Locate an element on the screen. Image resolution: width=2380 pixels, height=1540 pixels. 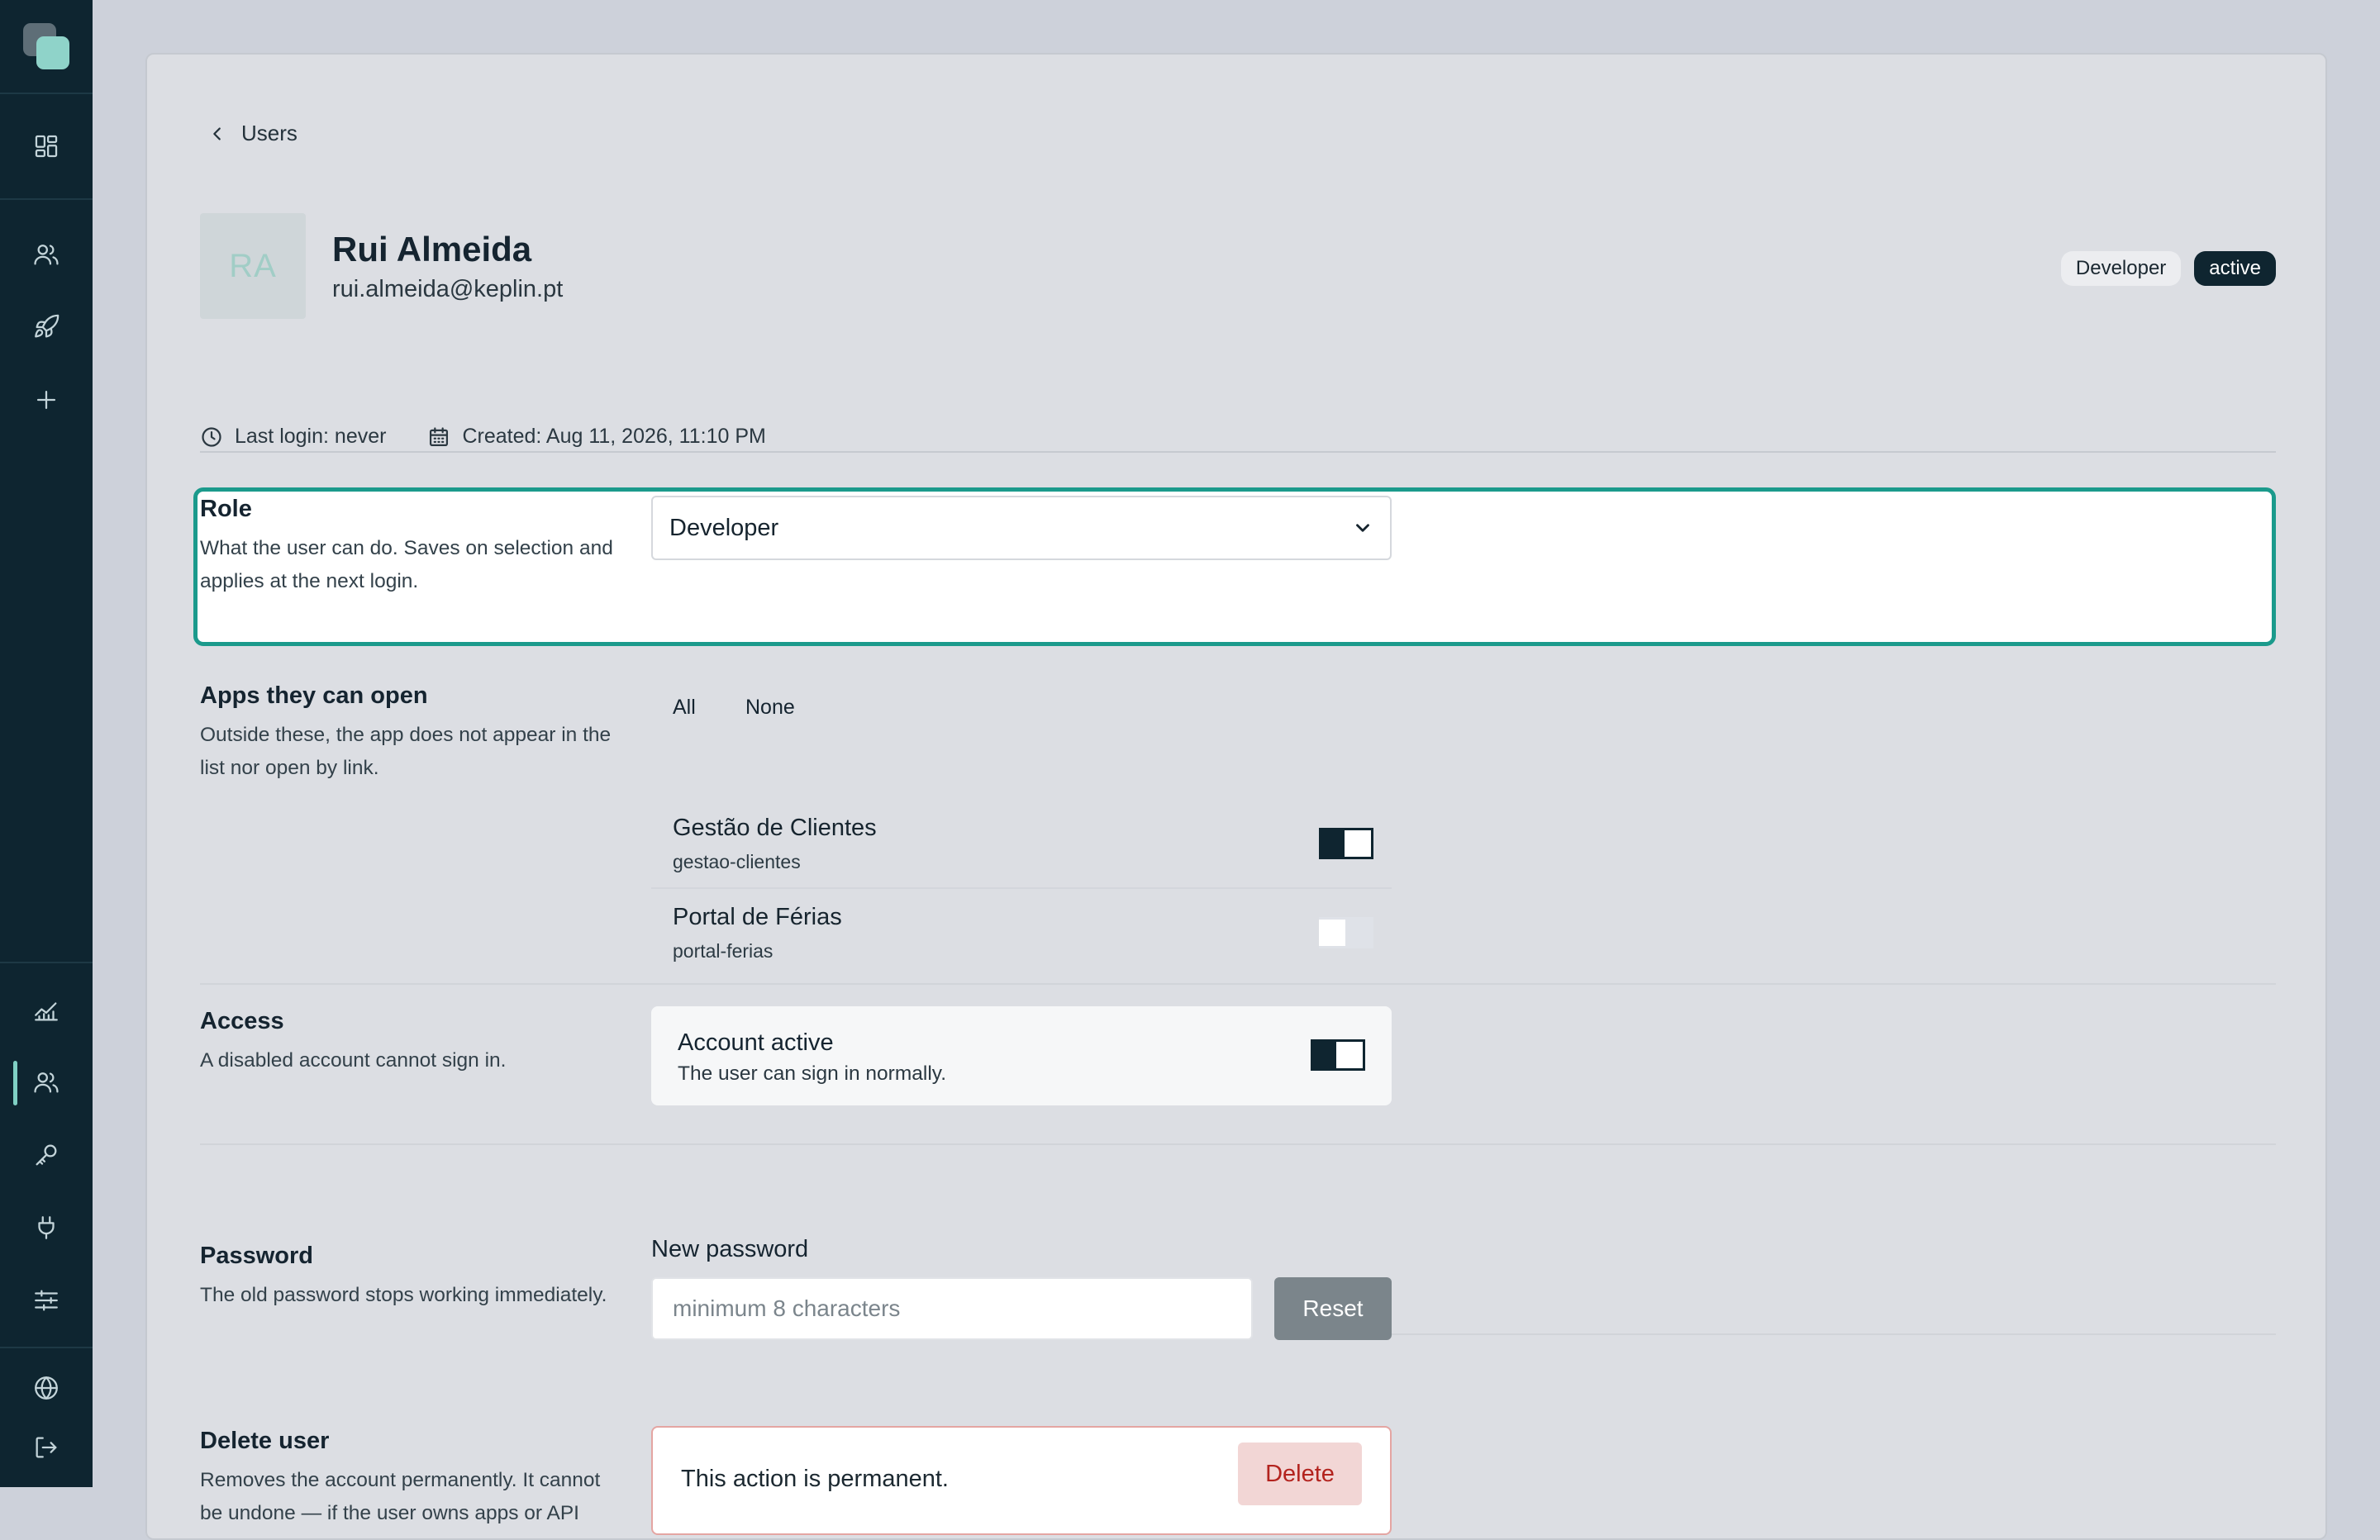
rocket-icon is located at coordinates (46, 327).